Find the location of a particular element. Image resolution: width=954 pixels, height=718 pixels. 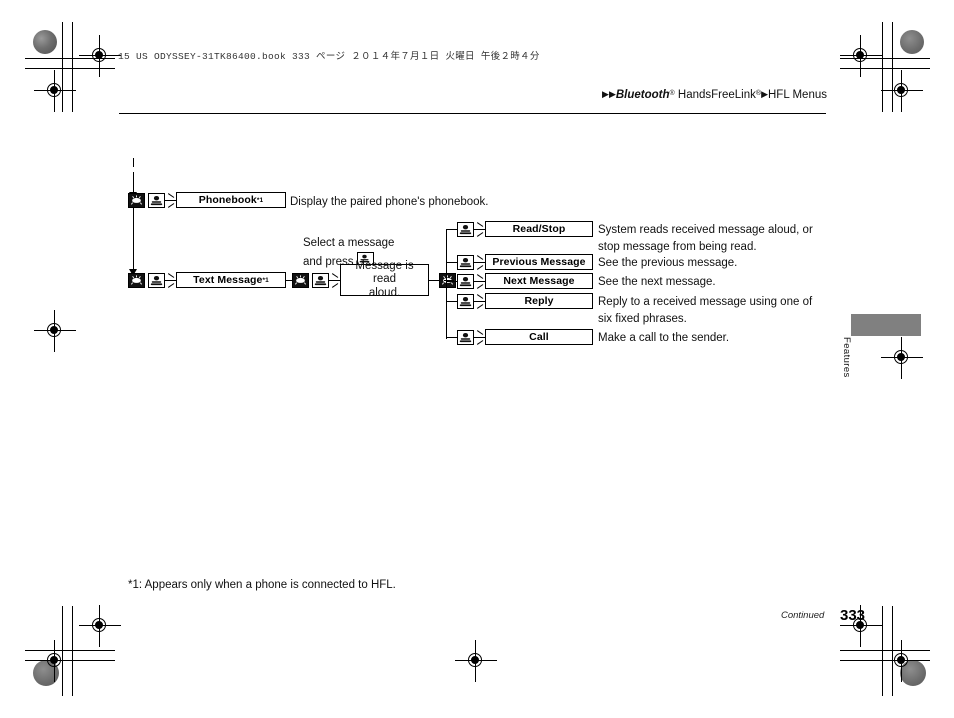

submenu-item-reply: Reply is located at coordinates (539, 301).